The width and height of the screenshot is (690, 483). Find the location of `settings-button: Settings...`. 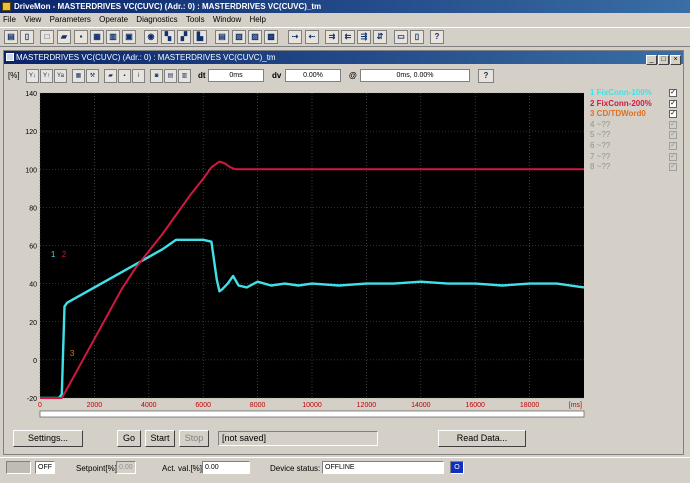

settings-button: Settings... is located at coordinates (48, 438).